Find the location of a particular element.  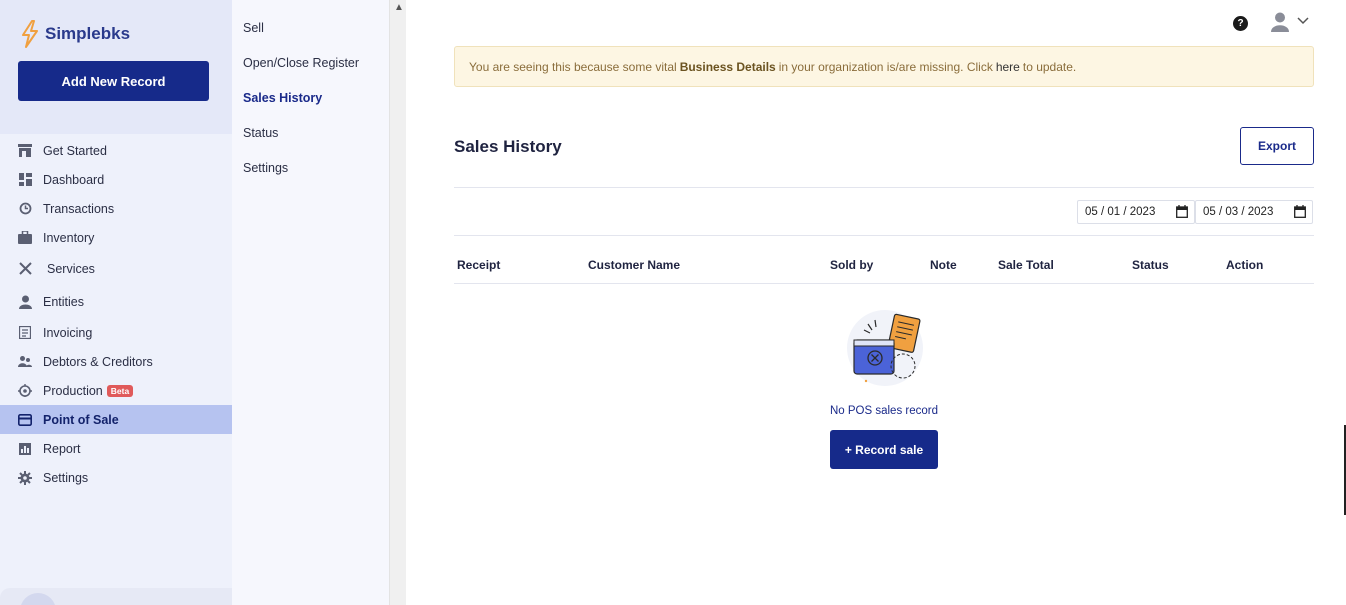

sidebar-item-label: Get Started is located at coordinates (75, 150).